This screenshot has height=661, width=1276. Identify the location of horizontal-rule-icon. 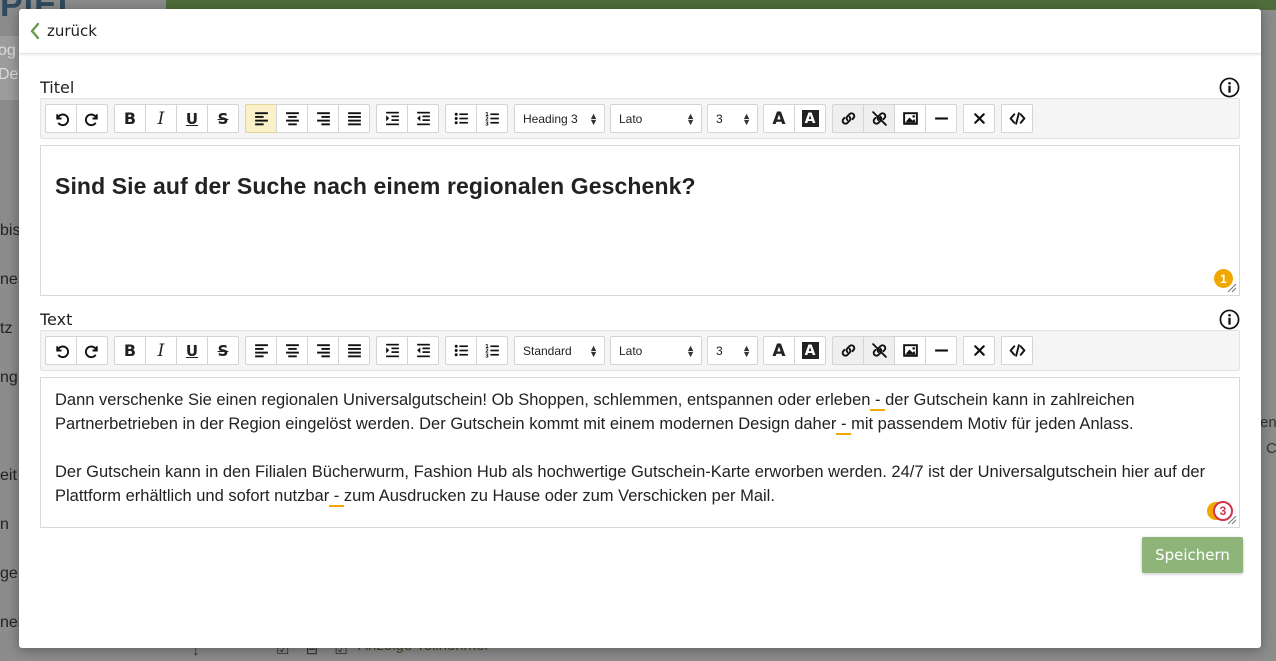
(941, 118).